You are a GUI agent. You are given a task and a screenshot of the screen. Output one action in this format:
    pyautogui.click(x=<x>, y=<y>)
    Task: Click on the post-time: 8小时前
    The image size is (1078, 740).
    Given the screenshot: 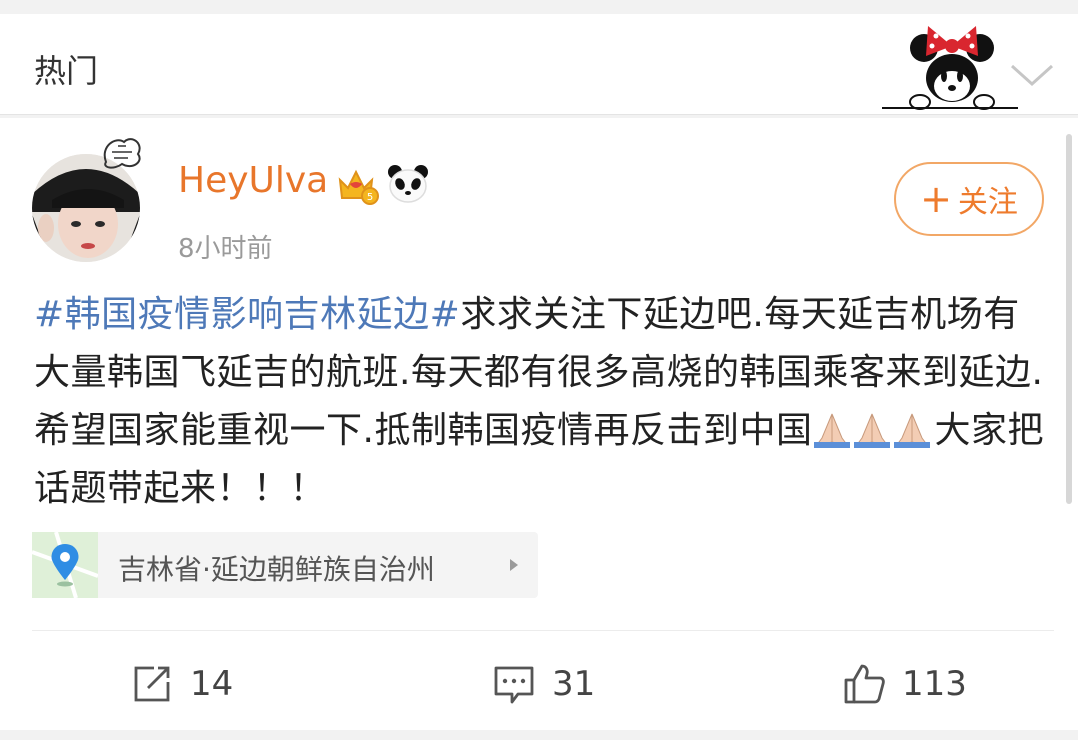 What is the action you would take?
    pyautogui.click(x=225, y=249)
    